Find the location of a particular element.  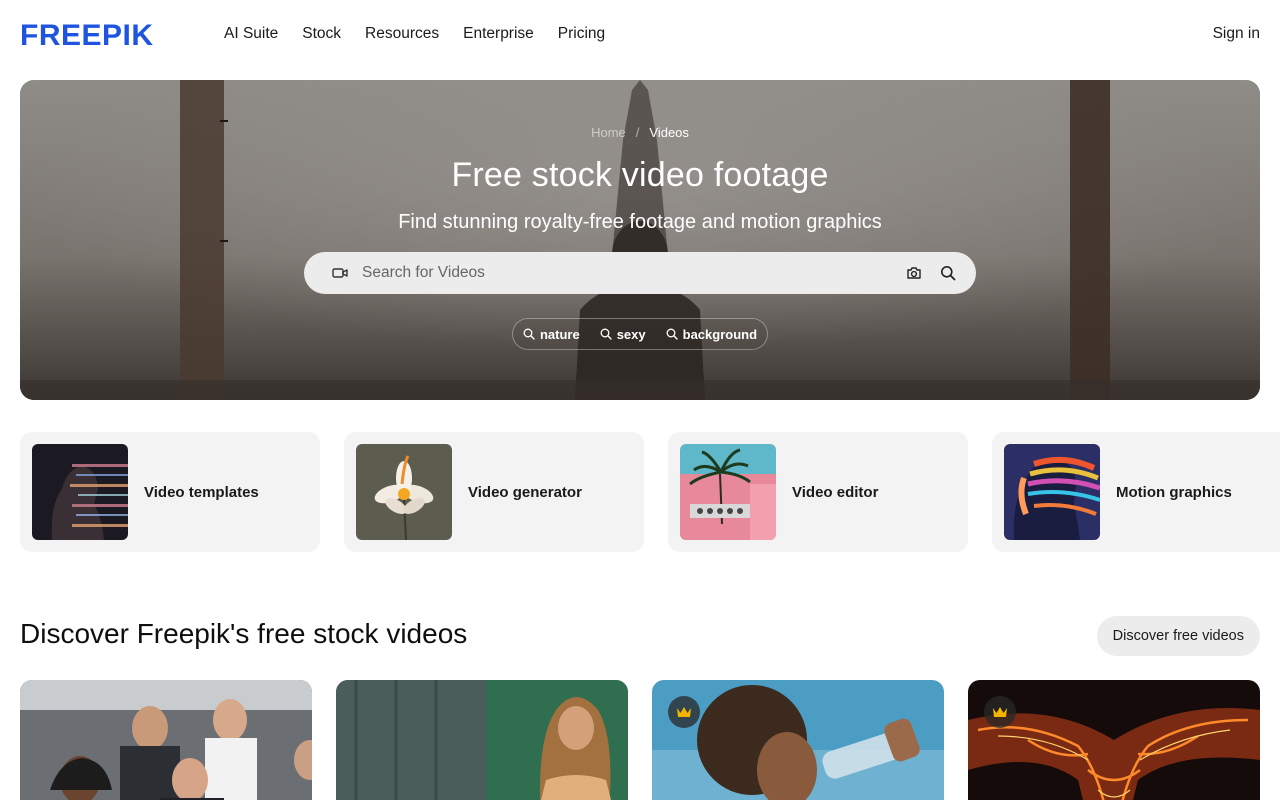

search-bar is located at coordinates (640, 273).